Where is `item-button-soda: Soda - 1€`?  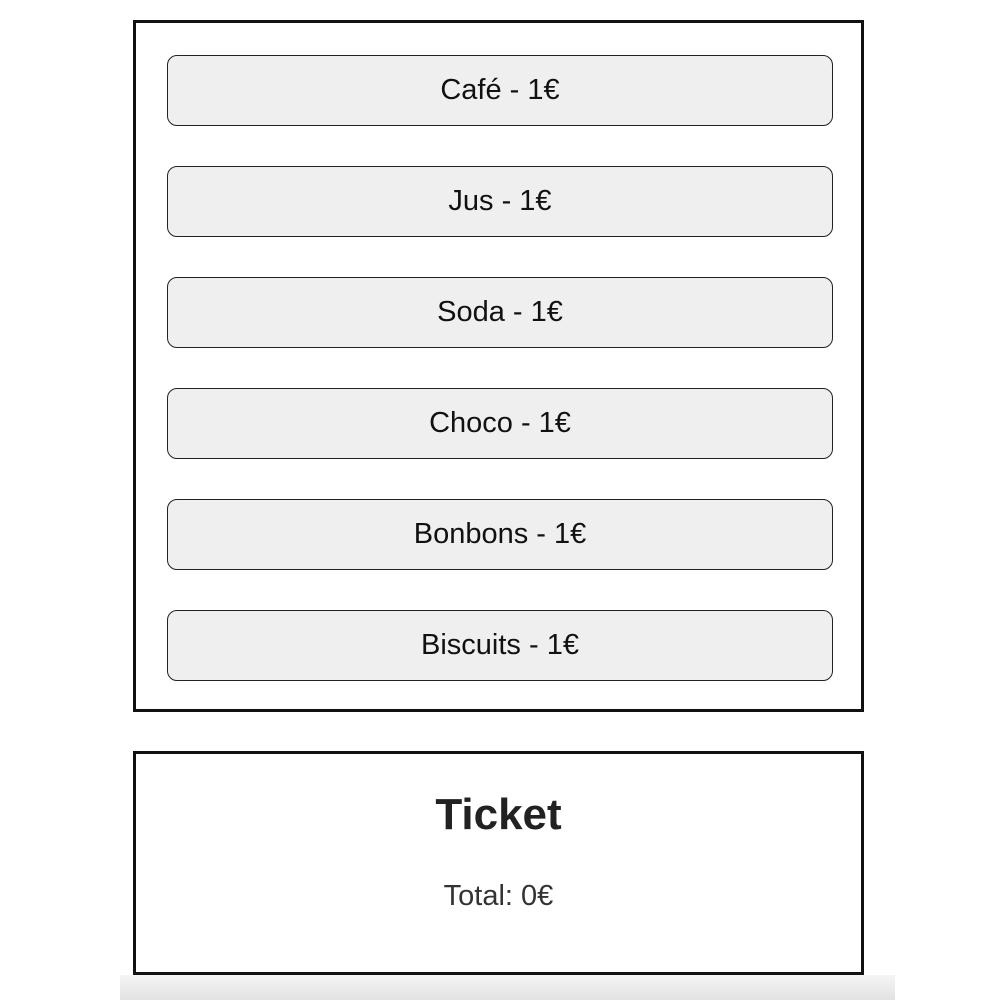 item-button-soda: Soda - 1€ is located at coordinates (500, 312).